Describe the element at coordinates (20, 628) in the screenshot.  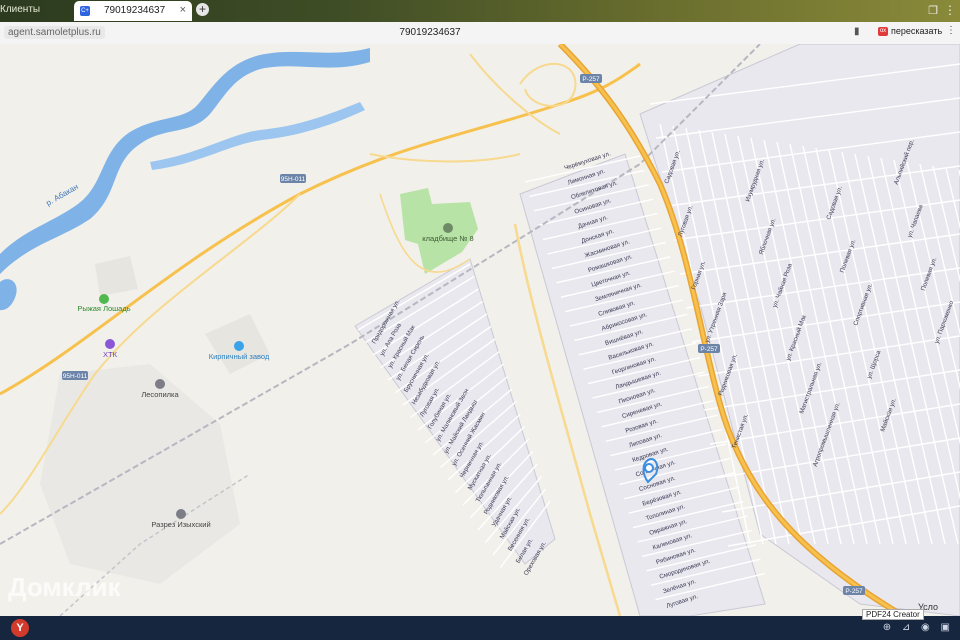
I see `yandex-start-button: Y` at that location.